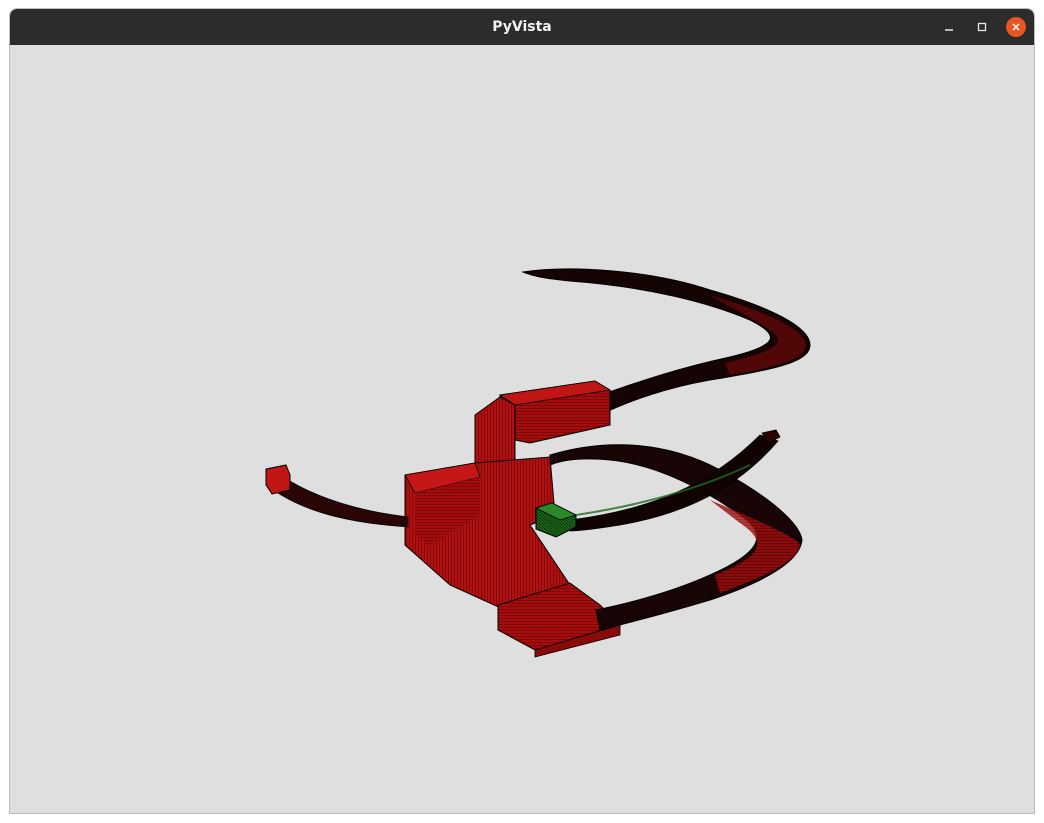  I want to click on minimize-icon, so click(949, 30).